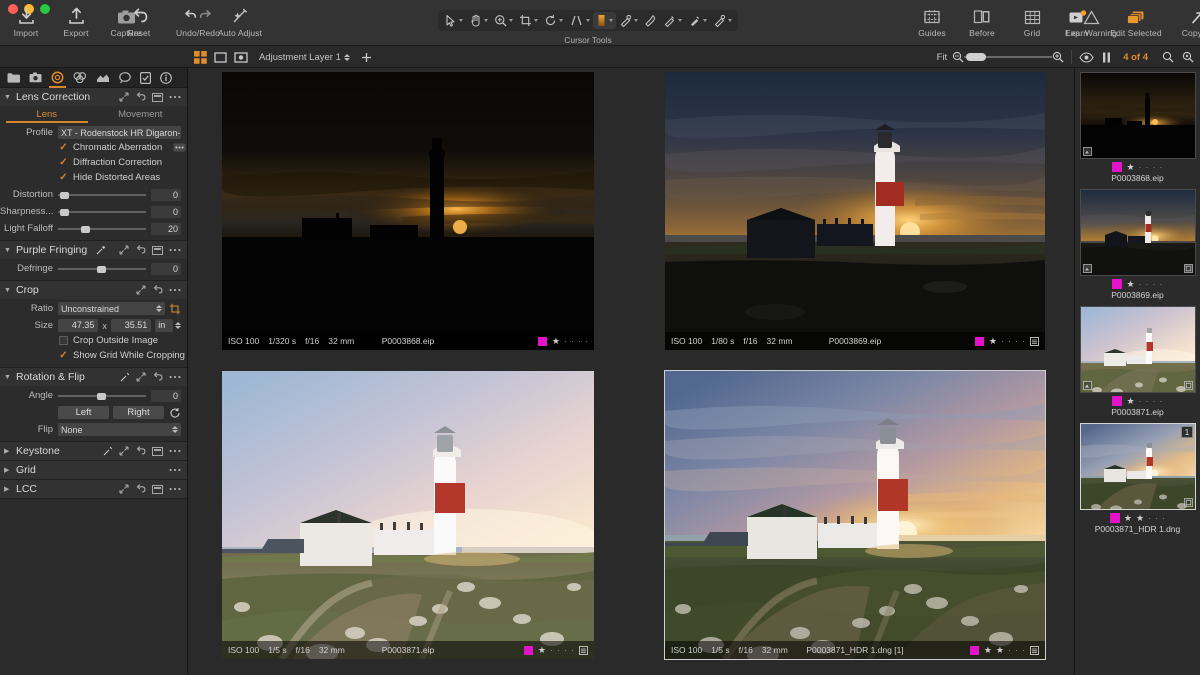 This screenshot has width=1200, height=675. Describe the element at coordinates (1138, 466) in the screenshot. I see `thumbnail-image-4: 1` at that location.